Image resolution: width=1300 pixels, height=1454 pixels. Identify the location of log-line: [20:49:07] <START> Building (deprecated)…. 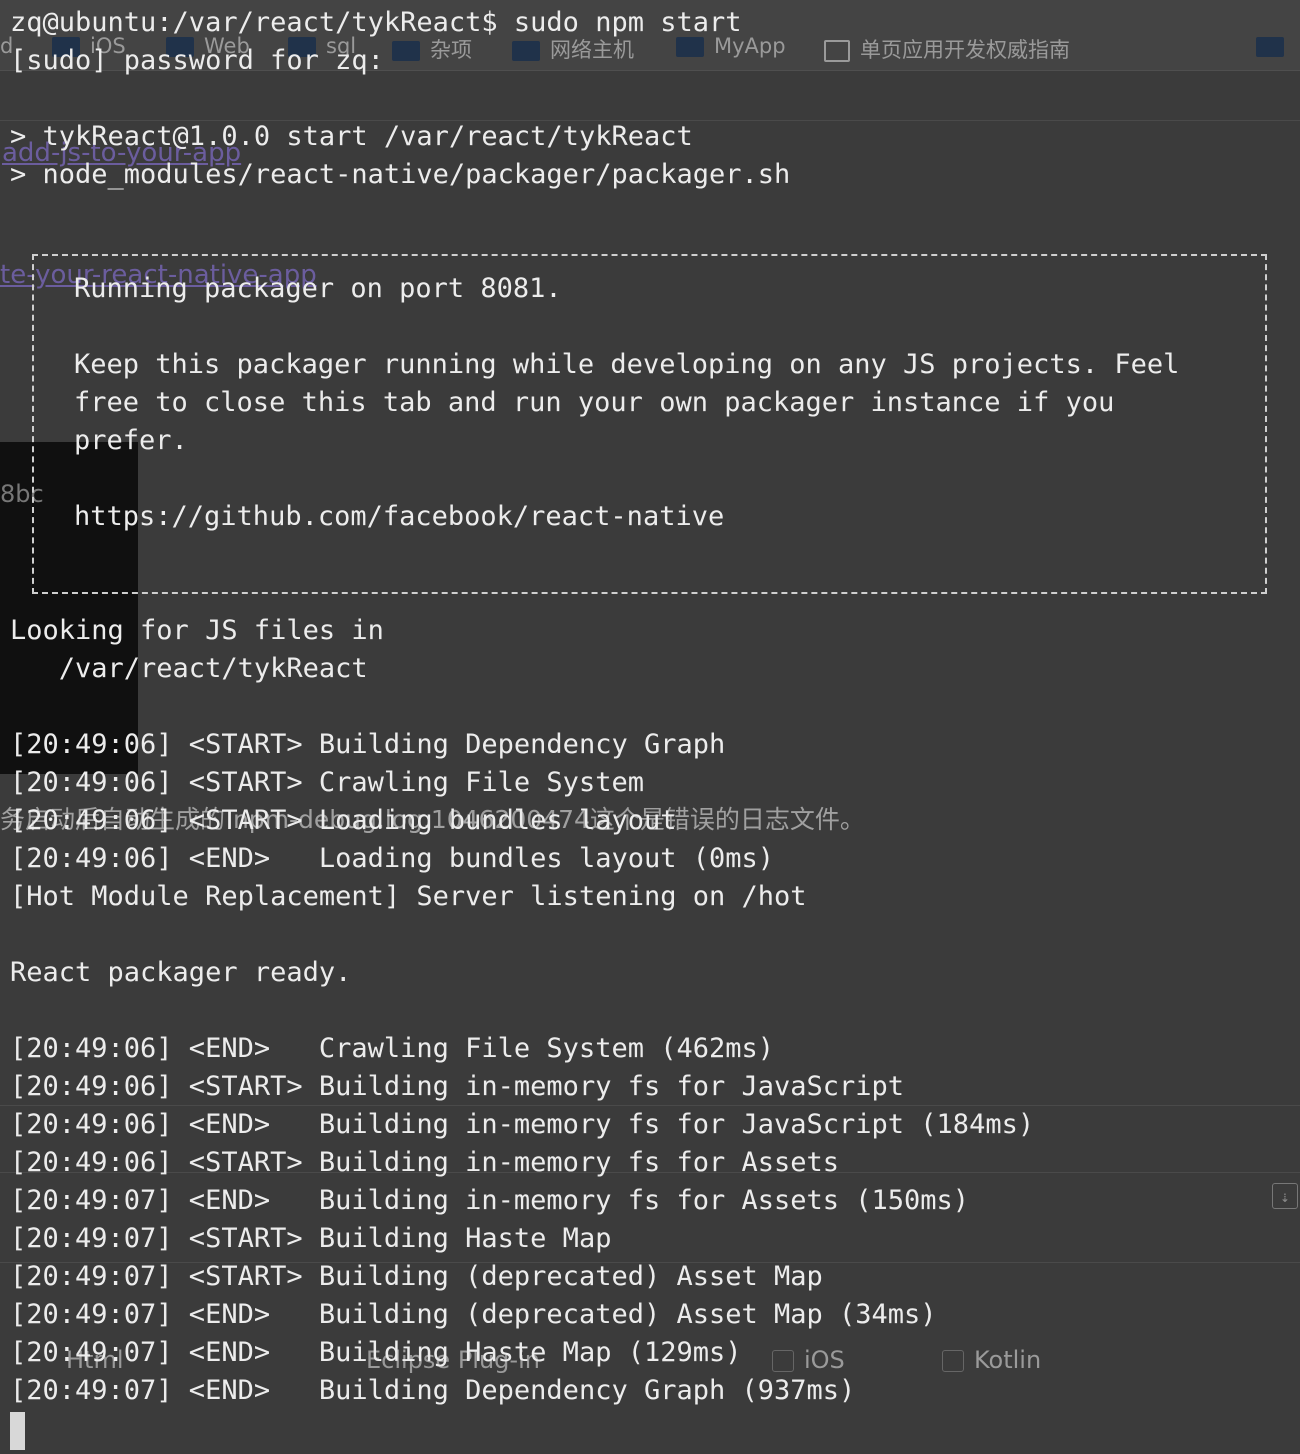
(416, 1276).